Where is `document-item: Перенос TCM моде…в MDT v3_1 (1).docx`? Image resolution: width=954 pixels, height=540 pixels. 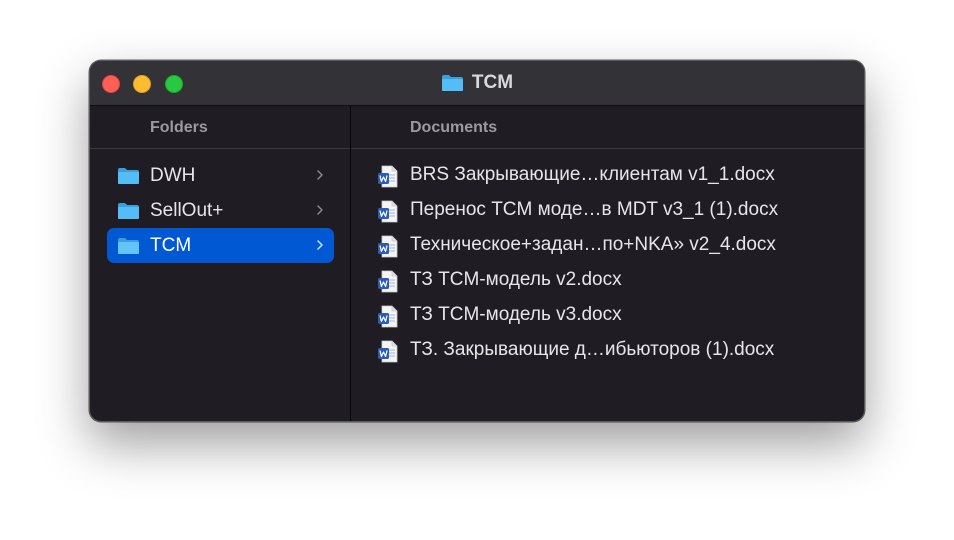 document-item: Перенос TCM моде…в MDT v3_1 (1).docx is located at coordinates (618, 211).